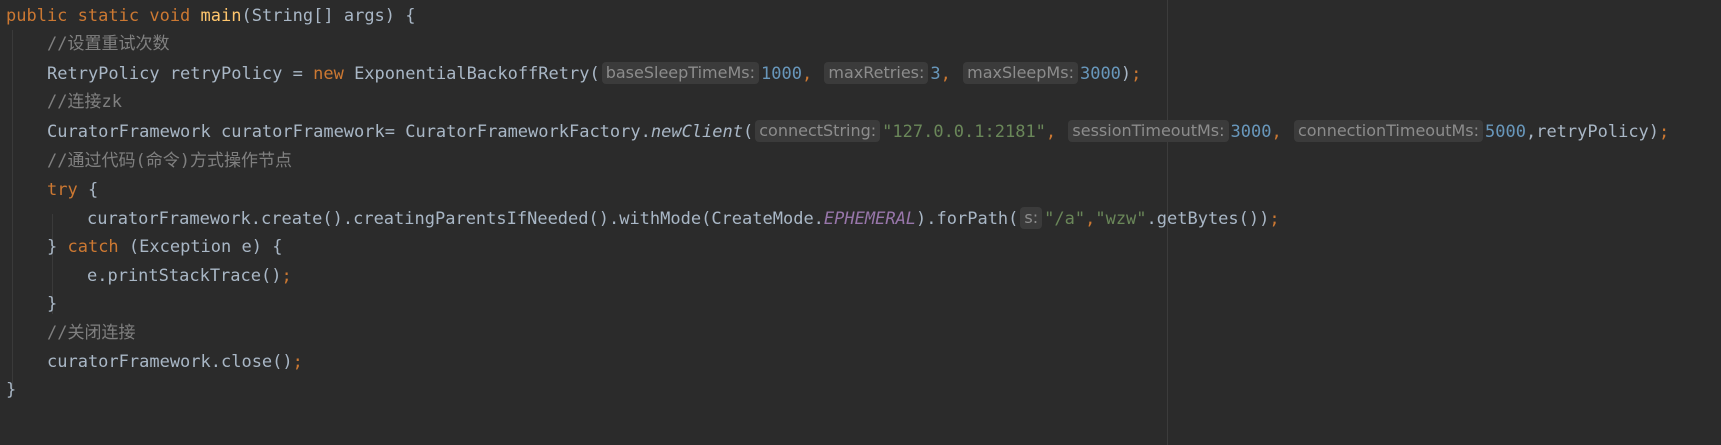  Describe the element at coordinates (876, 73) in the screenshot. I see `parameter-hint: maxRetries:` at that location.